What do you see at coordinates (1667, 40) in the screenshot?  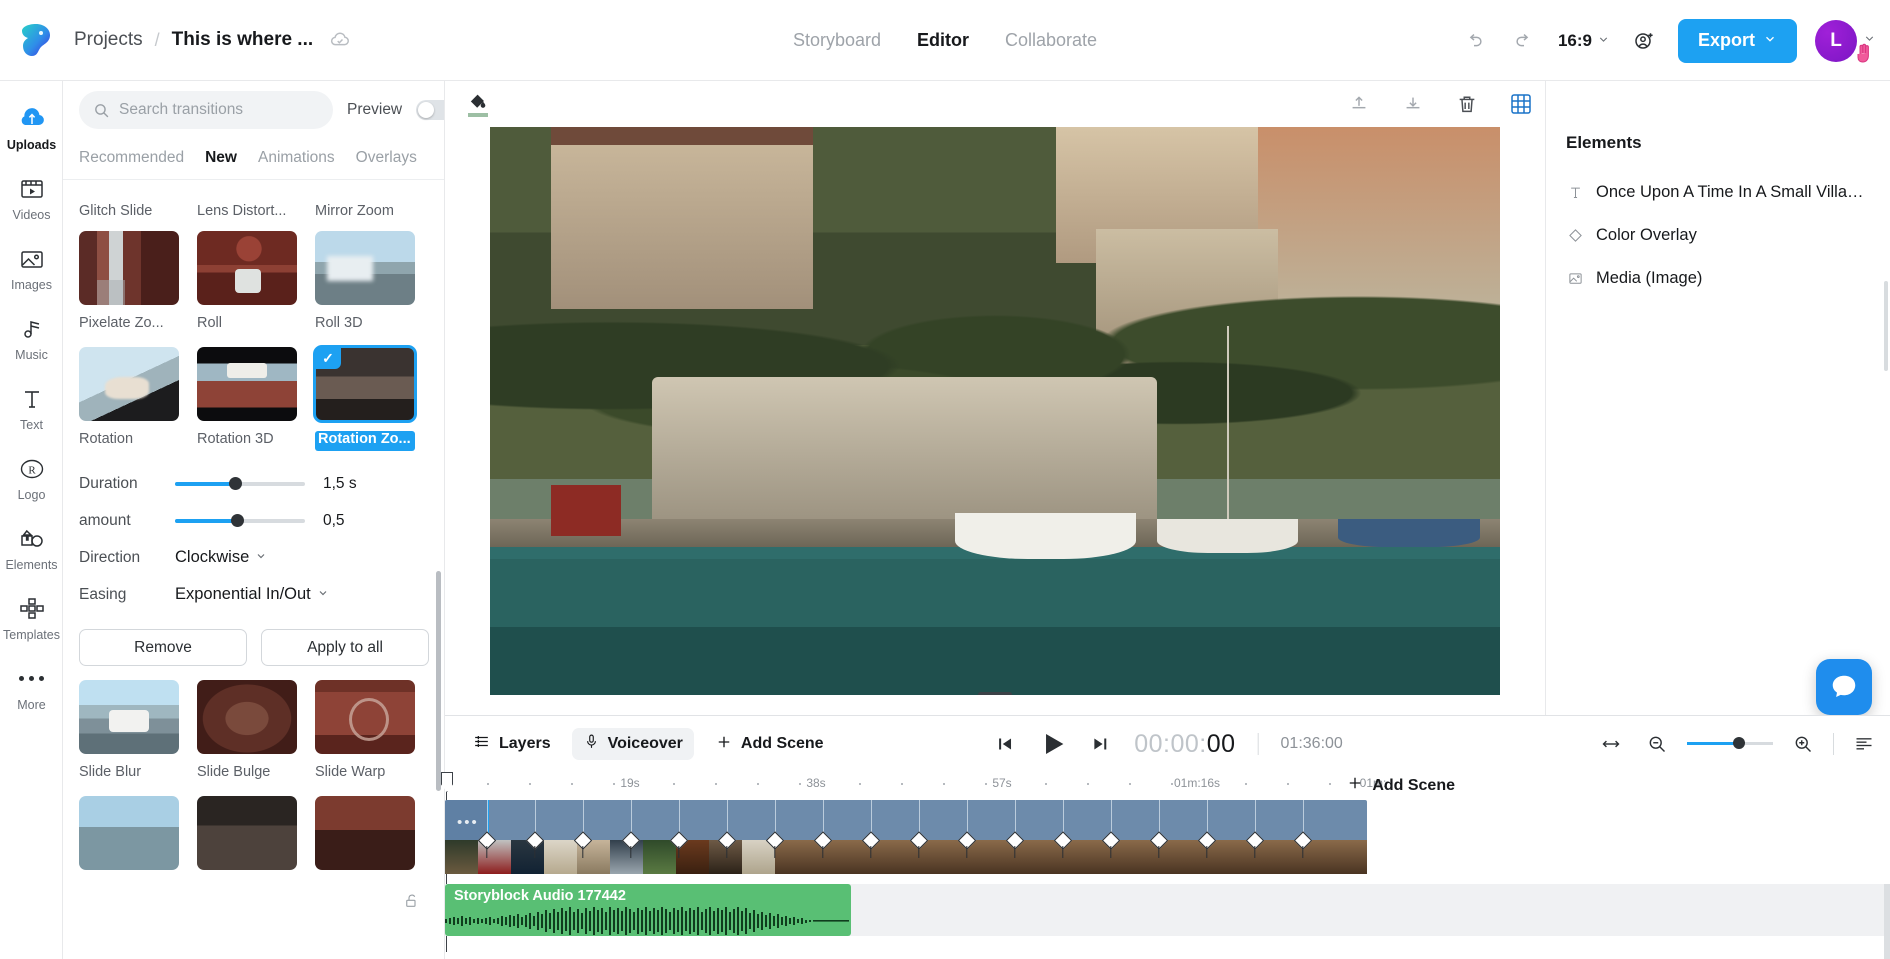 I see `top-bar-actions: 16:9 Export L` at bounding box center [1667, 40].